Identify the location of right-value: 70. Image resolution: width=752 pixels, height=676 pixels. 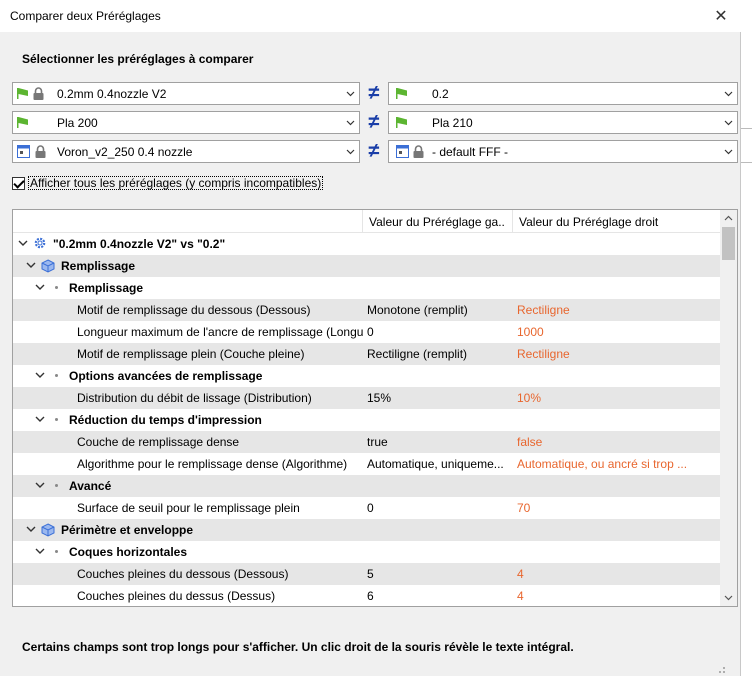
(524, 508).